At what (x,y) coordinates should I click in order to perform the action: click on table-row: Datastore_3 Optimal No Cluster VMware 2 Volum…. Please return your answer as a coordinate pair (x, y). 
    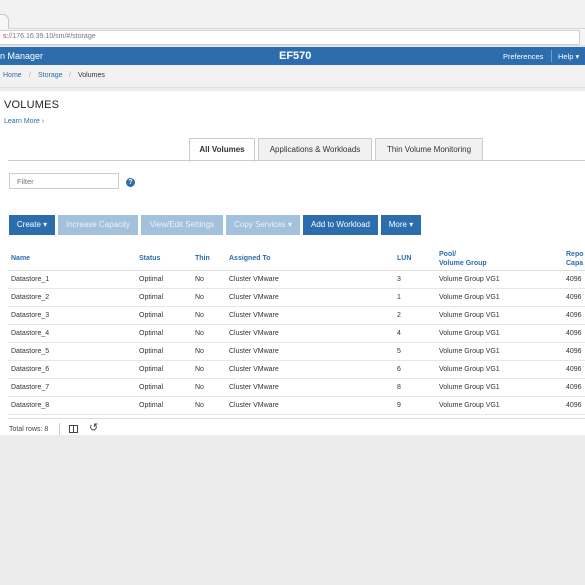
    Looking at the image, I should click on (296, 316).